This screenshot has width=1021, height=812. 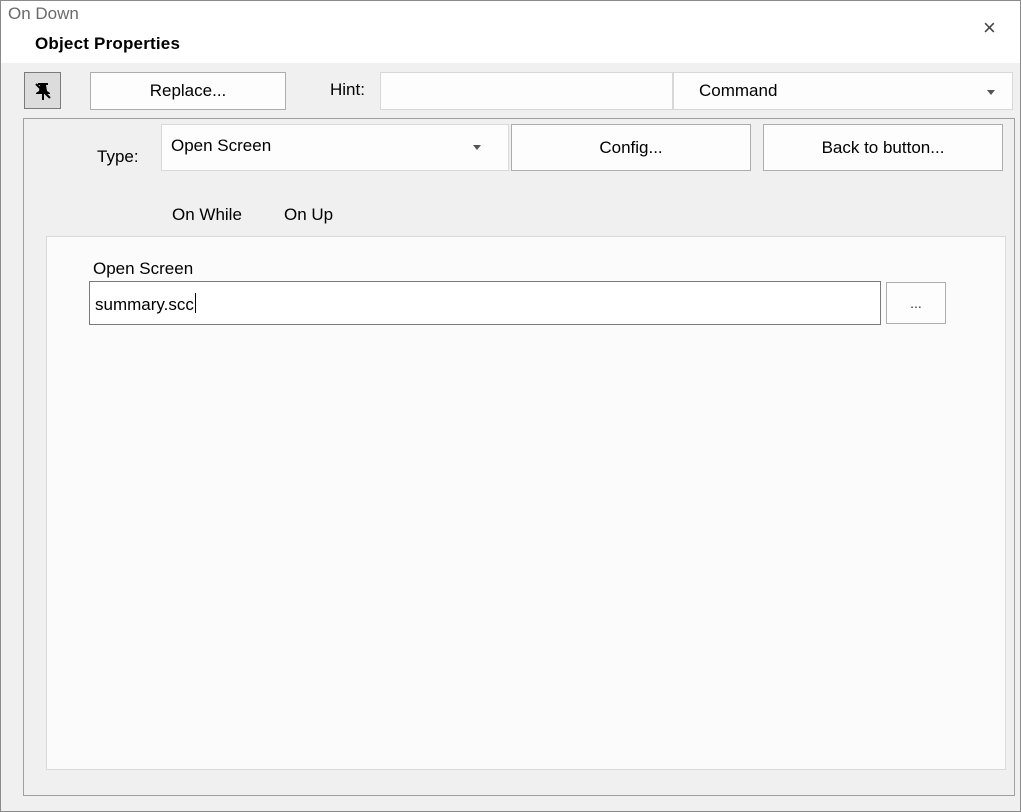 I want to click on open-screen-label: Open Screen, so click(x=143, y=268).